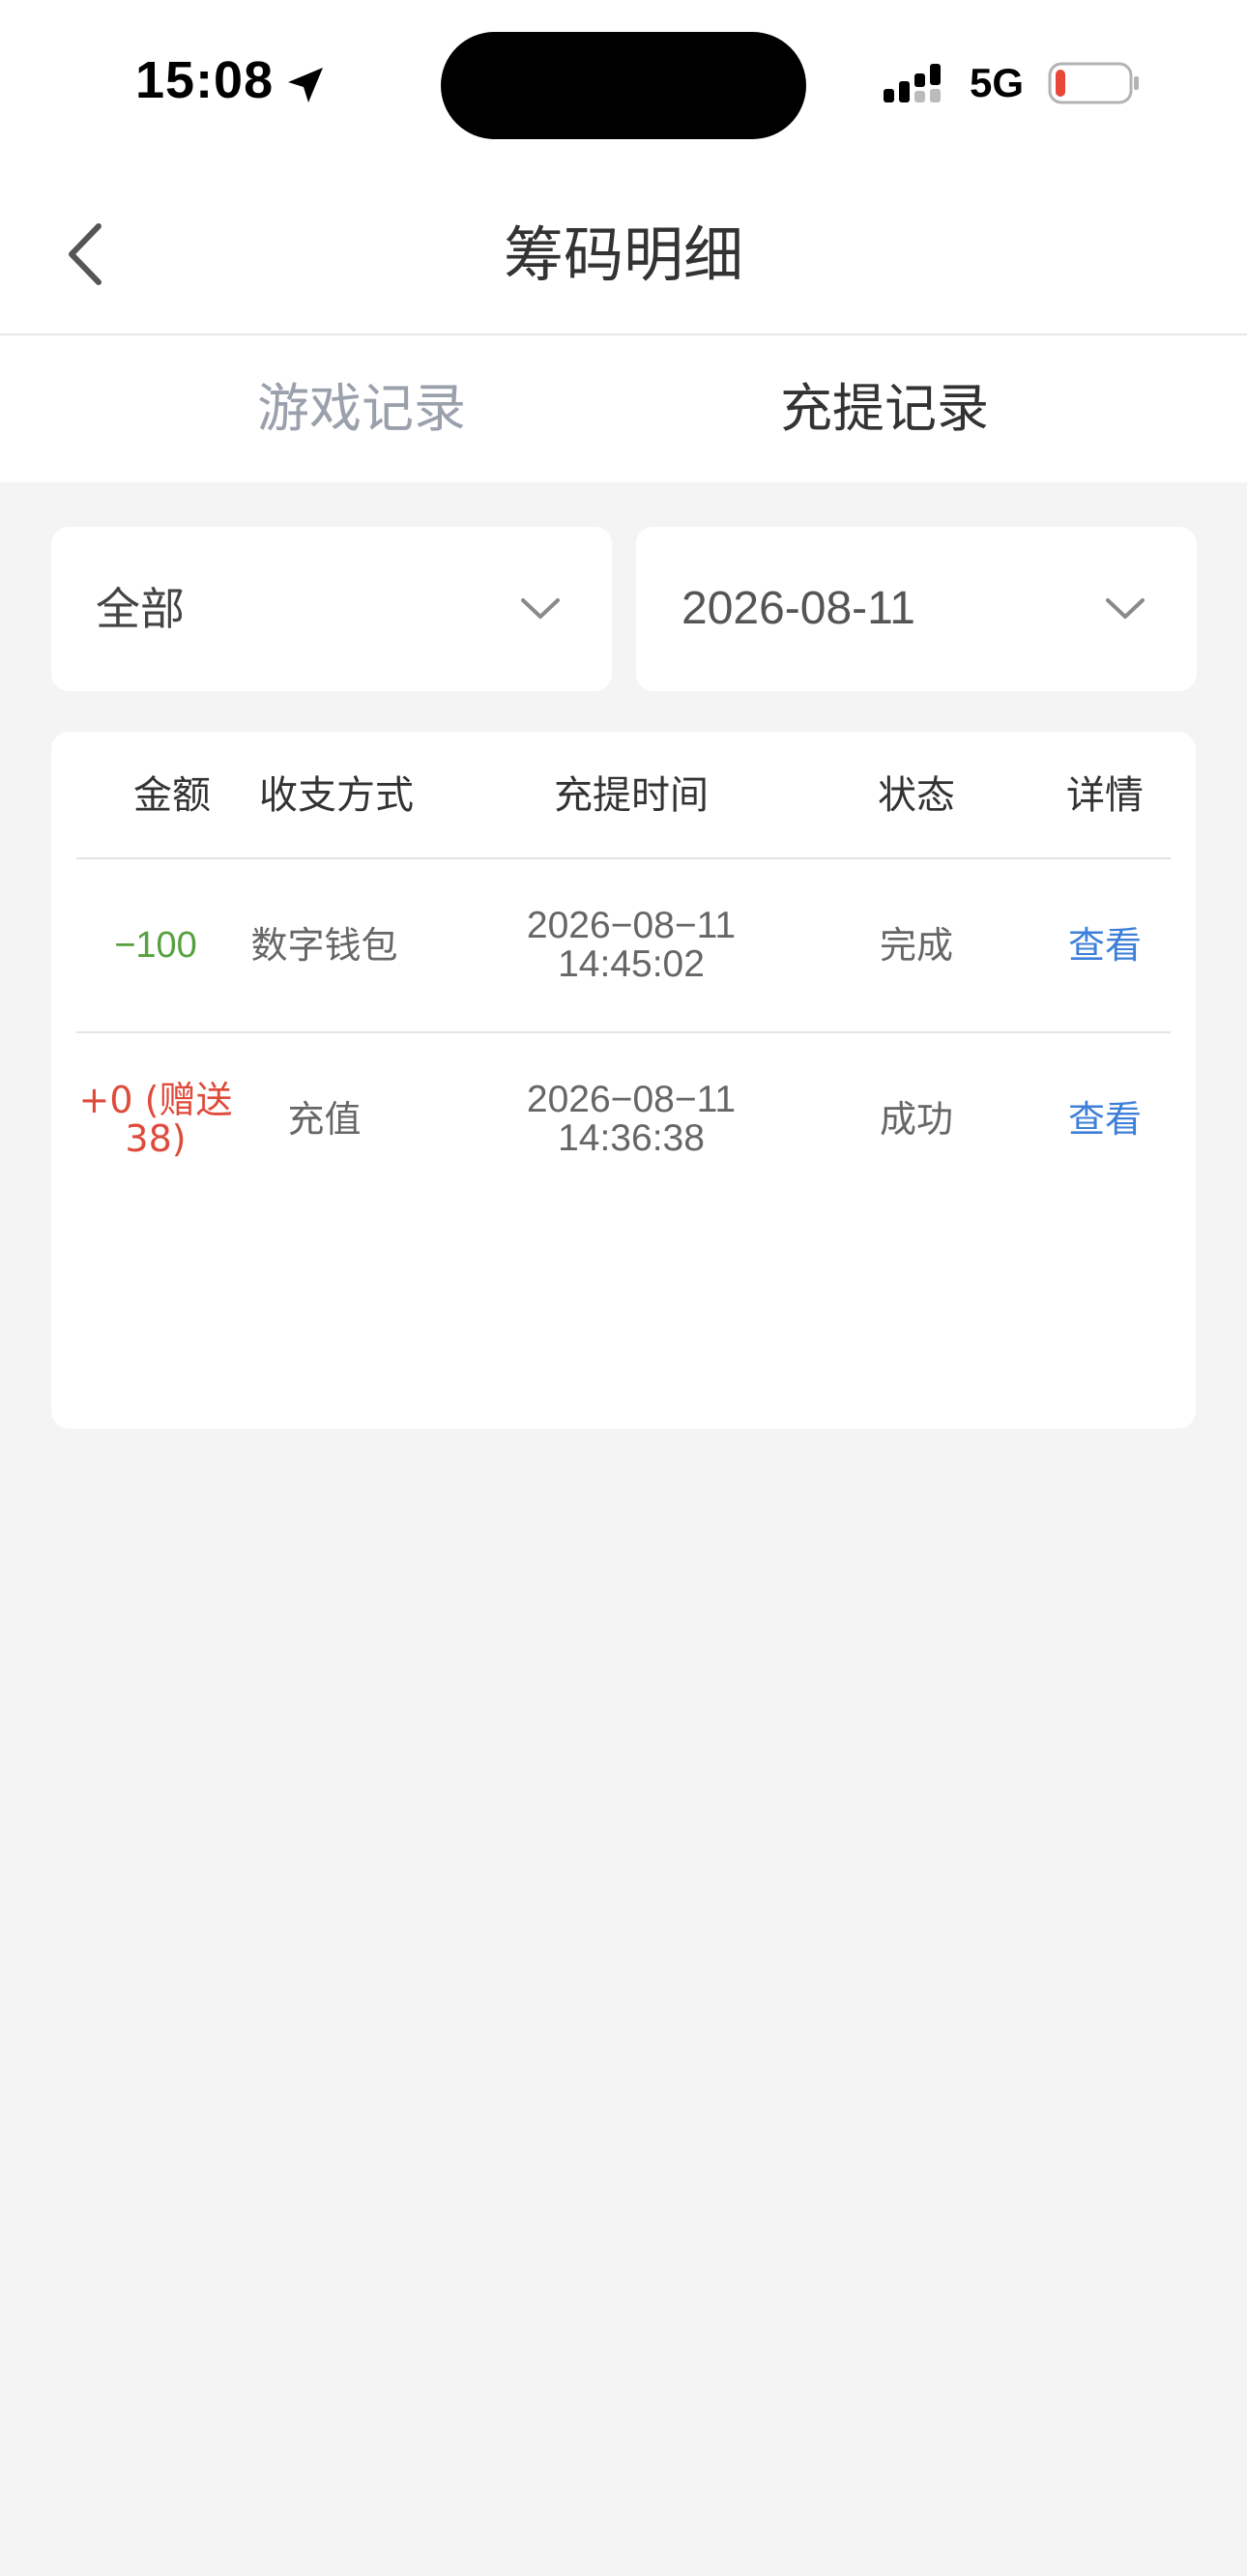  Describe the element at coordinates (155, 945) in the screenshot. I see `amount-cell: −100` at that location.